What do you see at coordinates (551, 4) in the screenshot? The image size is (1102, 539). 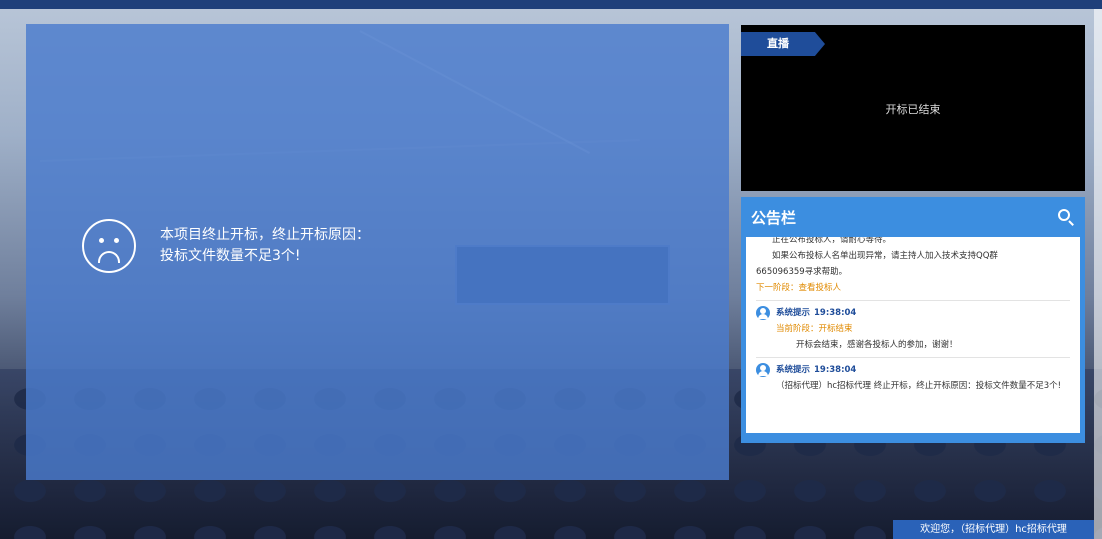 I see `top-bar` at bounding box center [551, 4].